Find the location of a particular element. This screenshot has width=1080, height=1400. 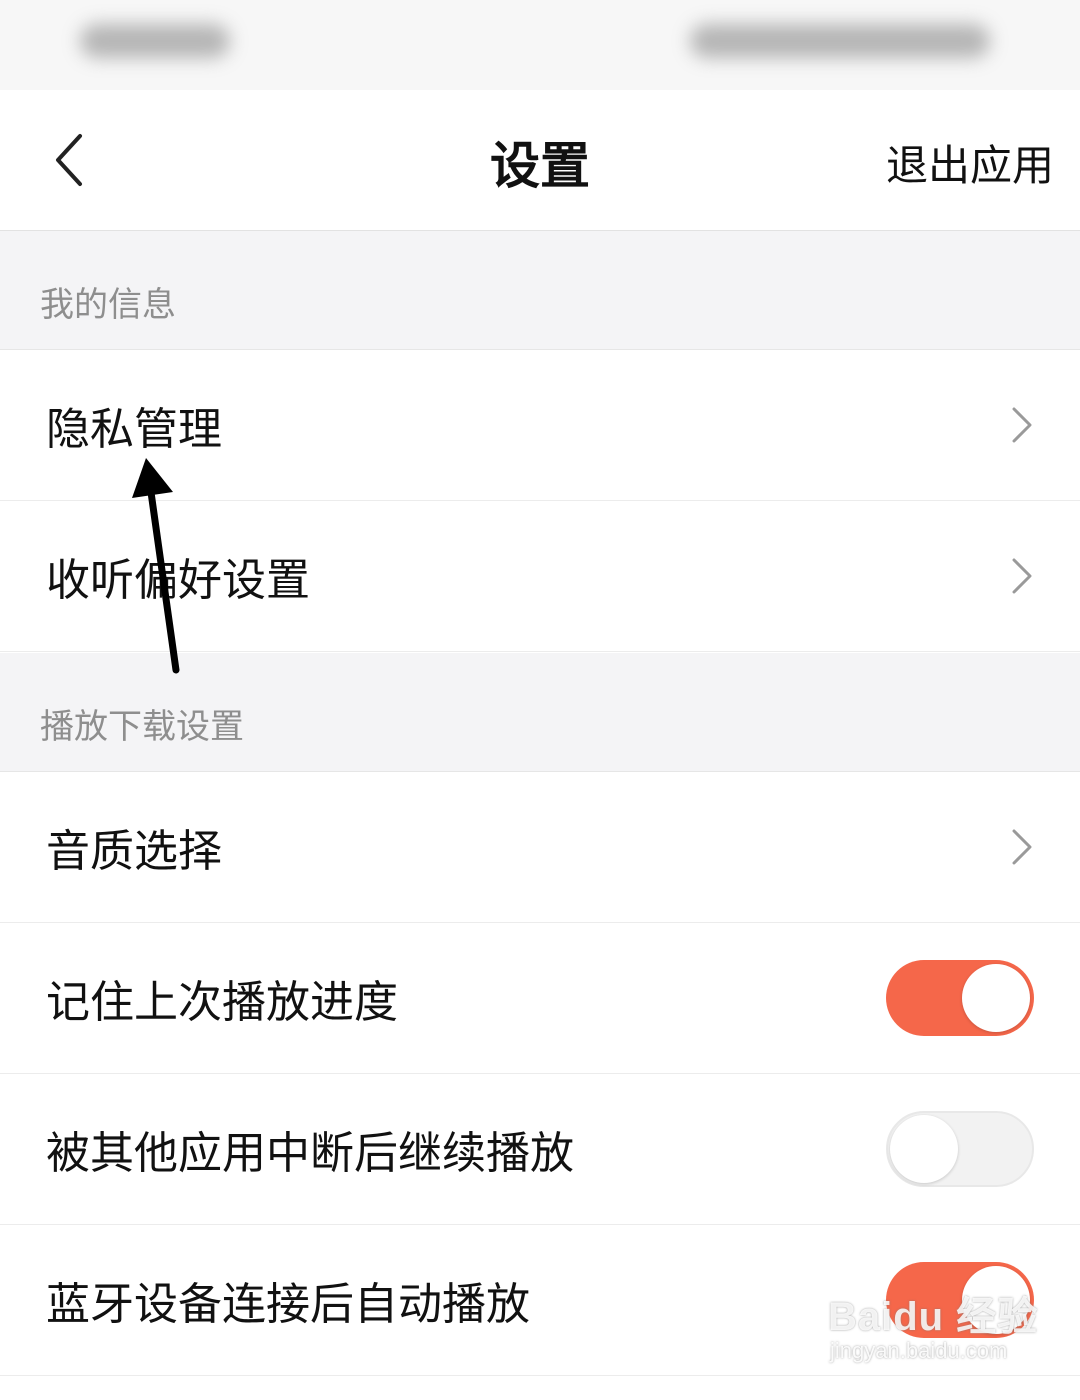

row-label: 被其他应用中断后继续播放 is located at coordinates (310, 1153).